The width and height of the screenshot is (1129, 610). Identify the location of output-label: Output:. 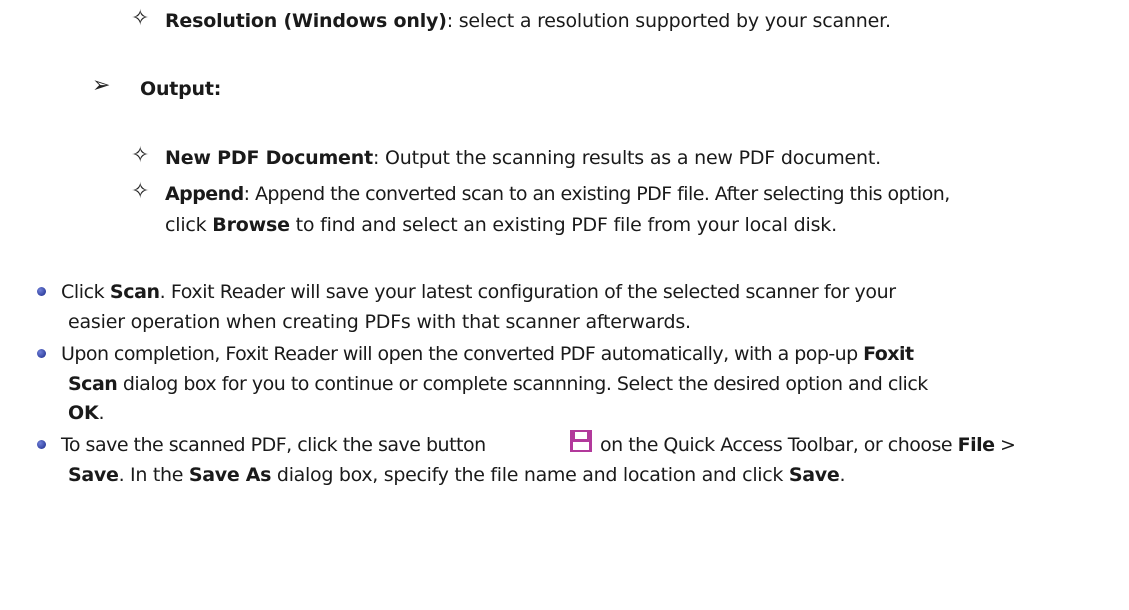
(181, 89).